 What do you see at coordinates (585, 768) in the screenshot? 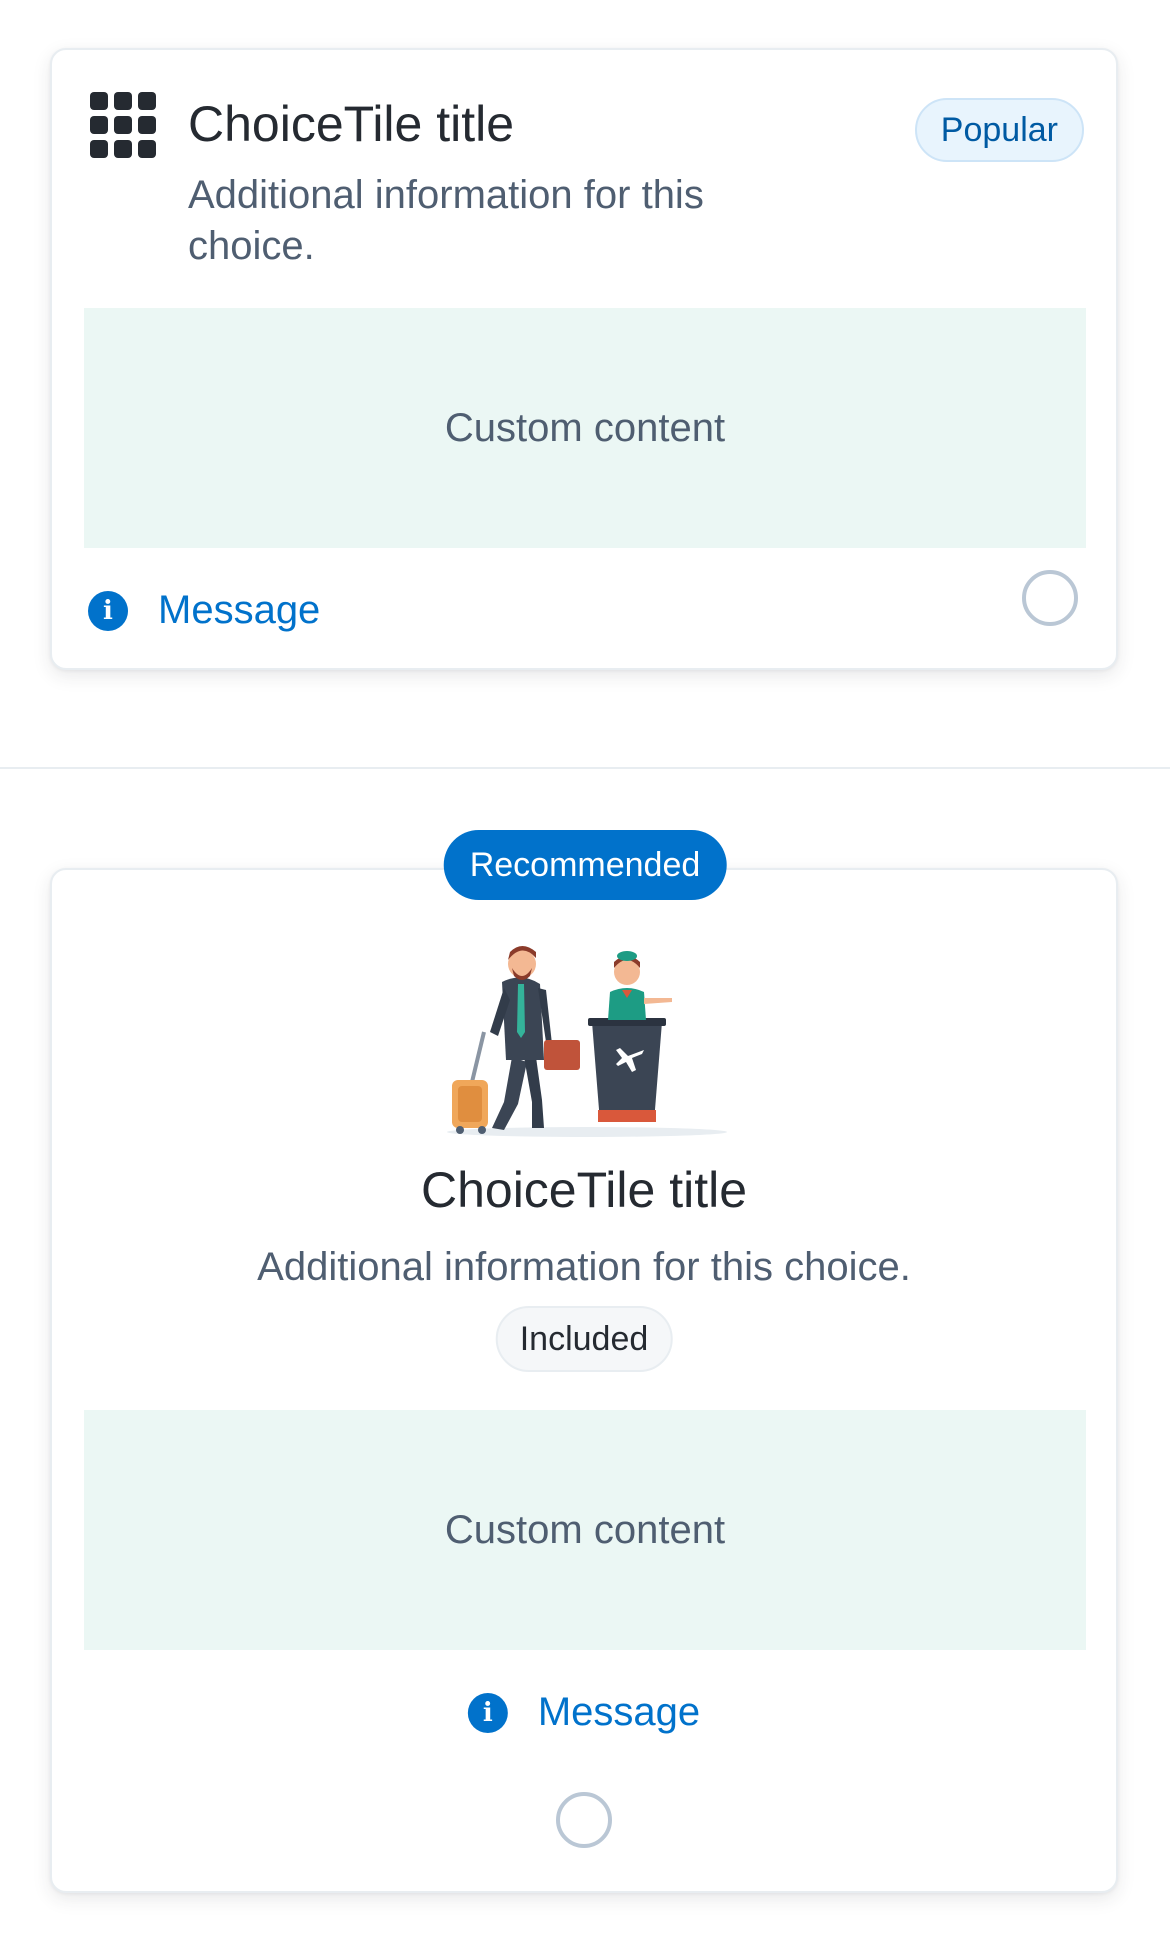
I see `divider` at bounding box center [585, 768].